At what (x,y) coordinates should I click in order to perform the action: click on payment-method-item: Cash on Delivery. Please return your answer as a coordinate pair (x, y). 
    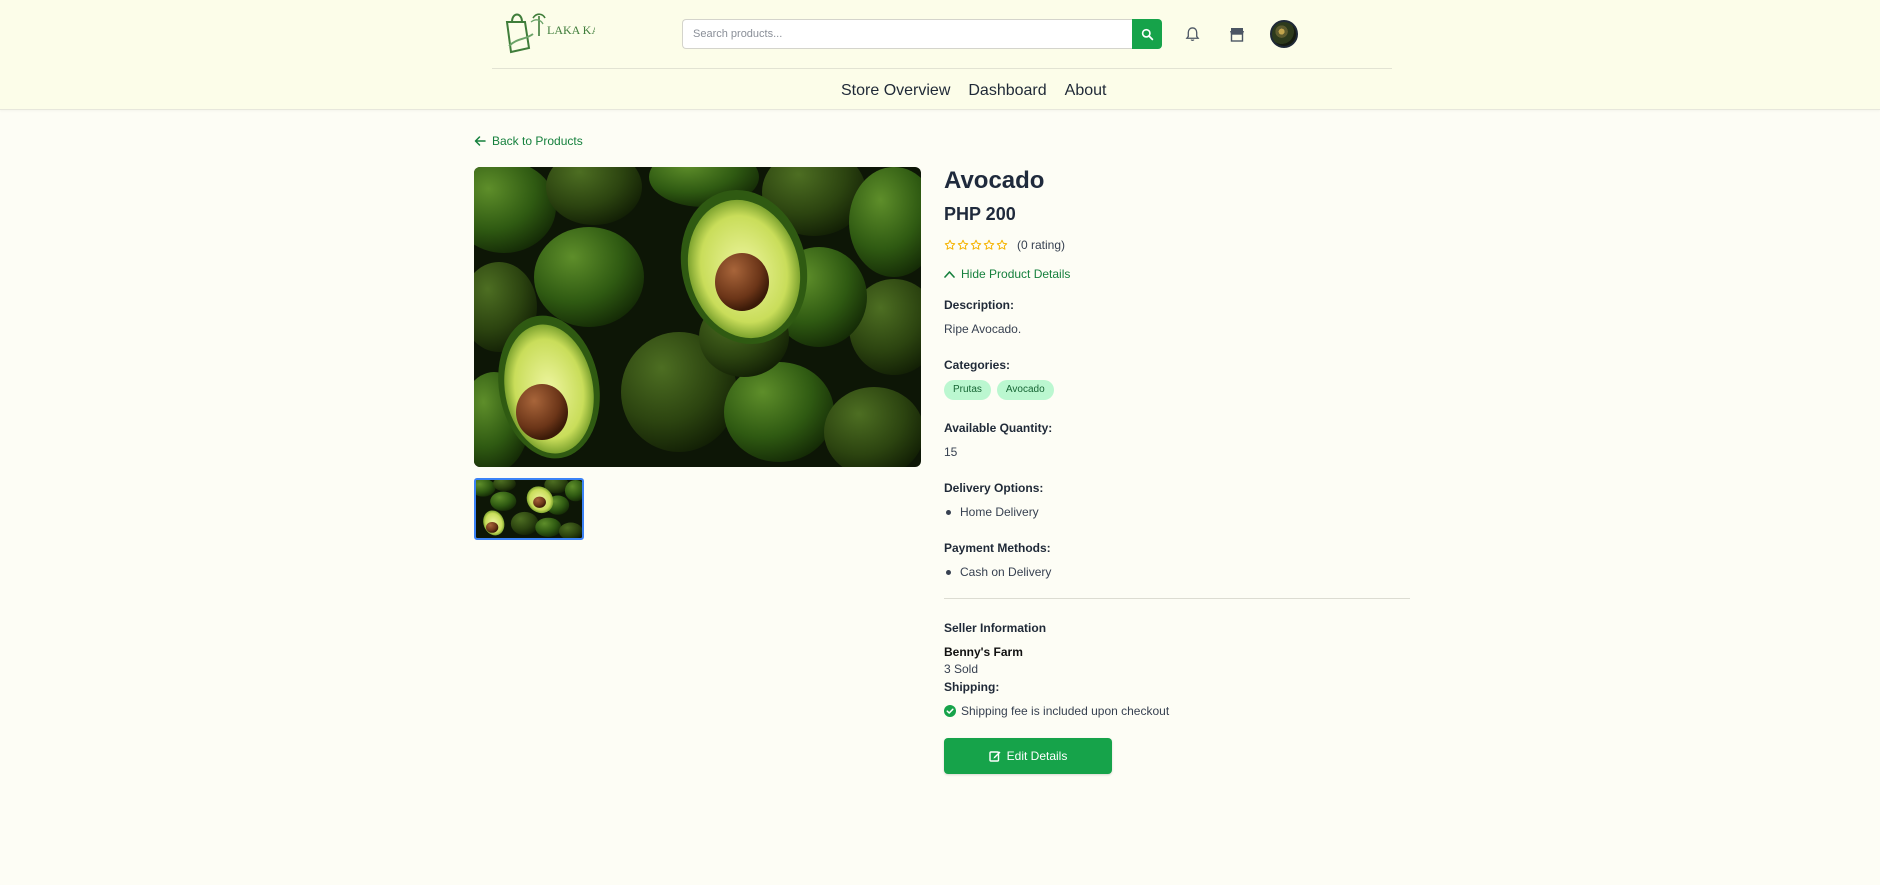
    Looking at the image, I should click on (997, 572).